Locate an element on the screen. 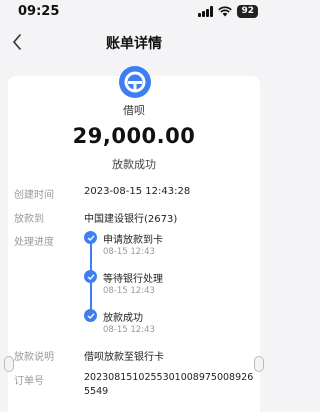  order-number-label: 订单号 is located at coordinates (29, 381).